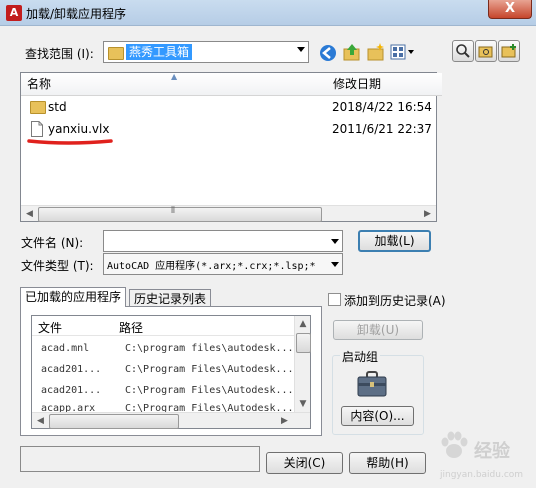 This screenshot has height=488, width=536. Describe the element at coordinates (387, 463) in the screenshot. I see `help-button: 帮助(H)` at that location.